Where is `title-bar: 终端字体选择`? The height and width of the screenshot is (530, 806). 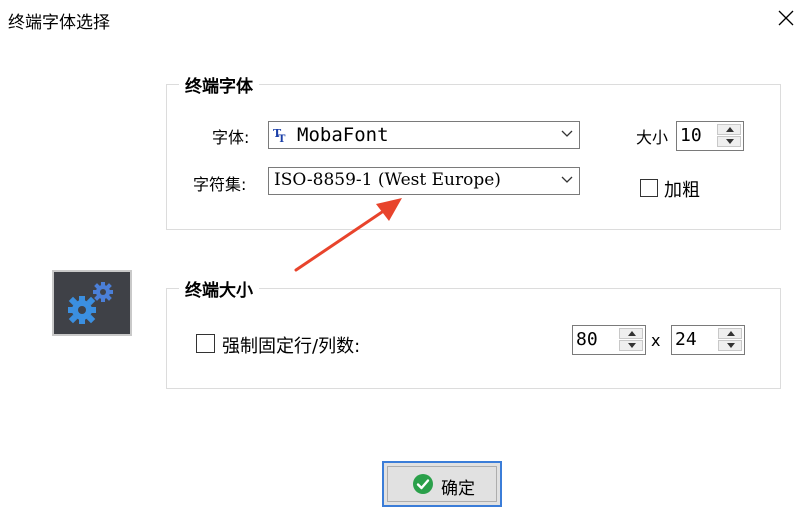 title-bar: 终端字体选择 is located at coordinates (403, 19).